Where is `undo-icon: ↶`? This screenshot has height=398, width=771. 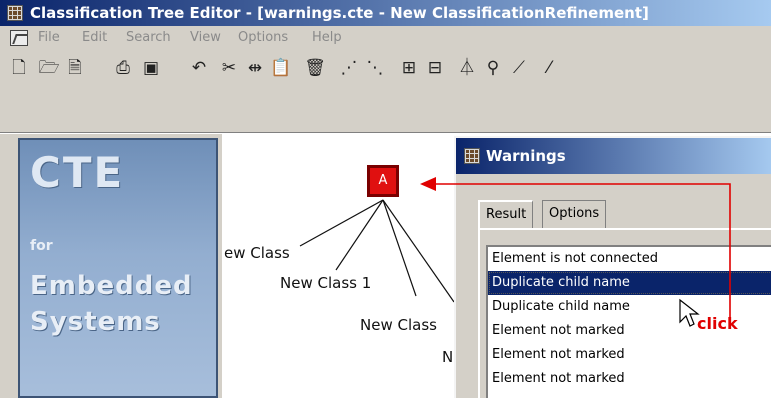
undo-icon: ↶ is located at coordinates (199, 68).